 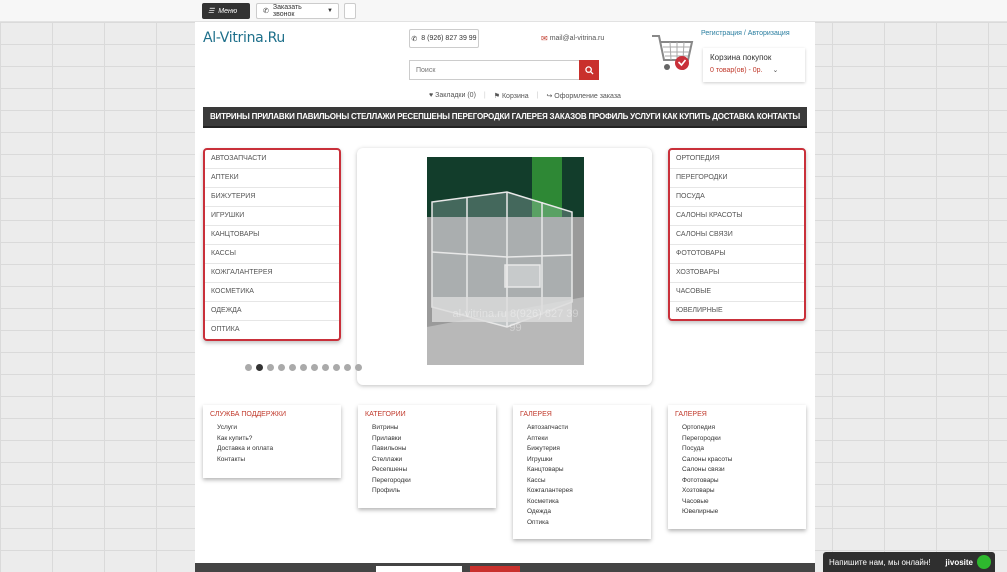 I want to click on list-item: Фототовары, so click(x=737, y=254).